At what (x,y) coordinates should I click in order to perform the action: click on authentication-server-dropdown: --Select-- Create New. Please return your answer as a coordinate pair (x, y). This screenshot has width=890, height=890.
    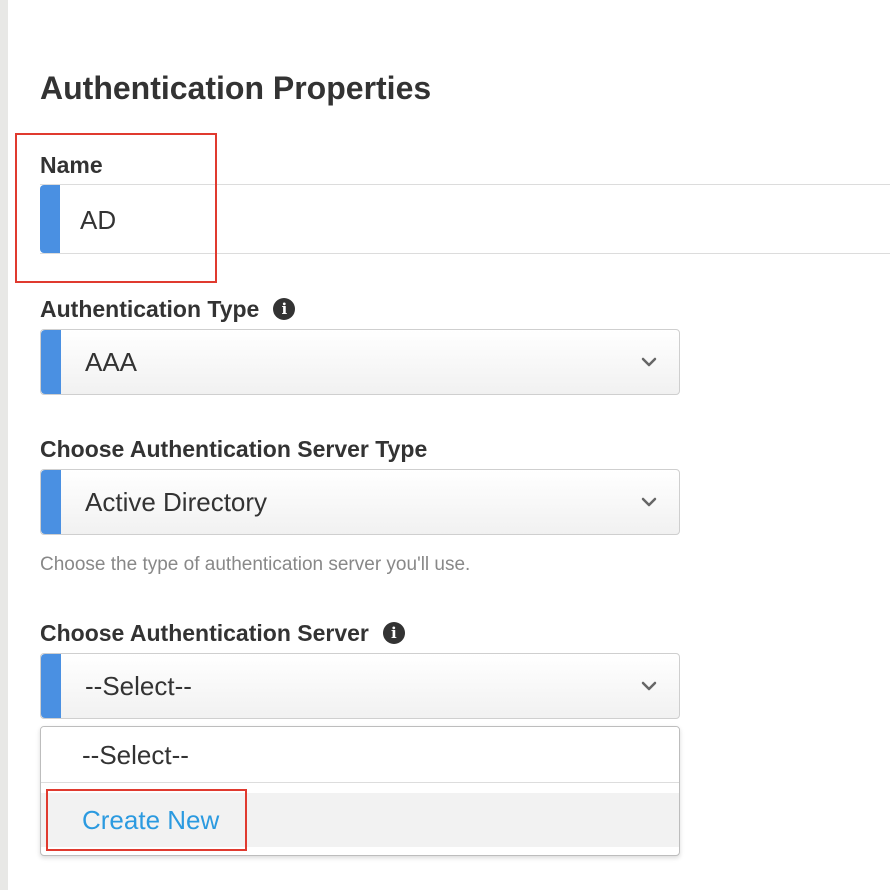
    Looking at the image, I should click on (360, 791).